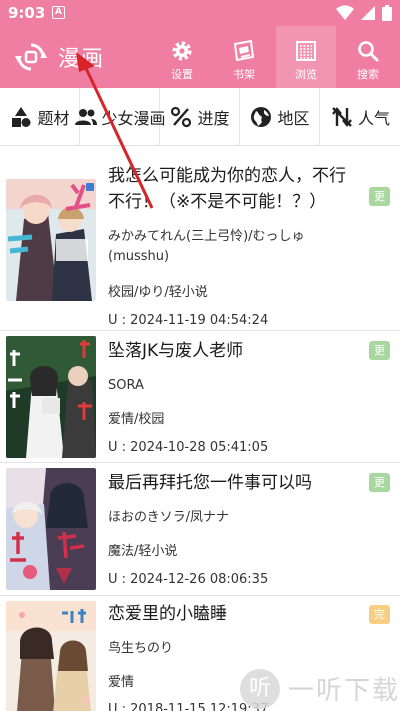 Image resolution: width=400 pixels, height=711 pixels. I want to click on status-badge: 完, so click(379, 614).